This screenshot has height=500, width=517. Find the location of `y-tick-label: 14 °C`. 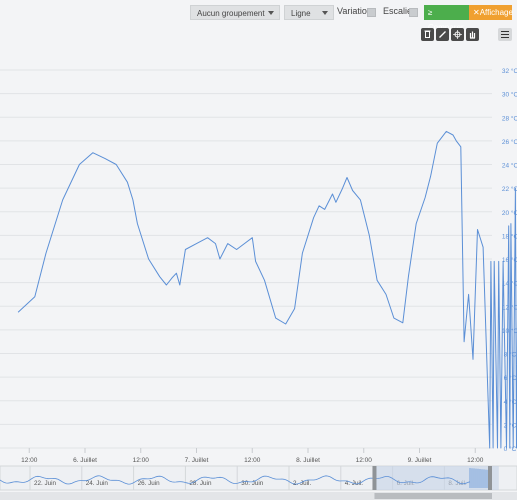

y-tick-label: 14 °C is located at coordinates (509, 284).